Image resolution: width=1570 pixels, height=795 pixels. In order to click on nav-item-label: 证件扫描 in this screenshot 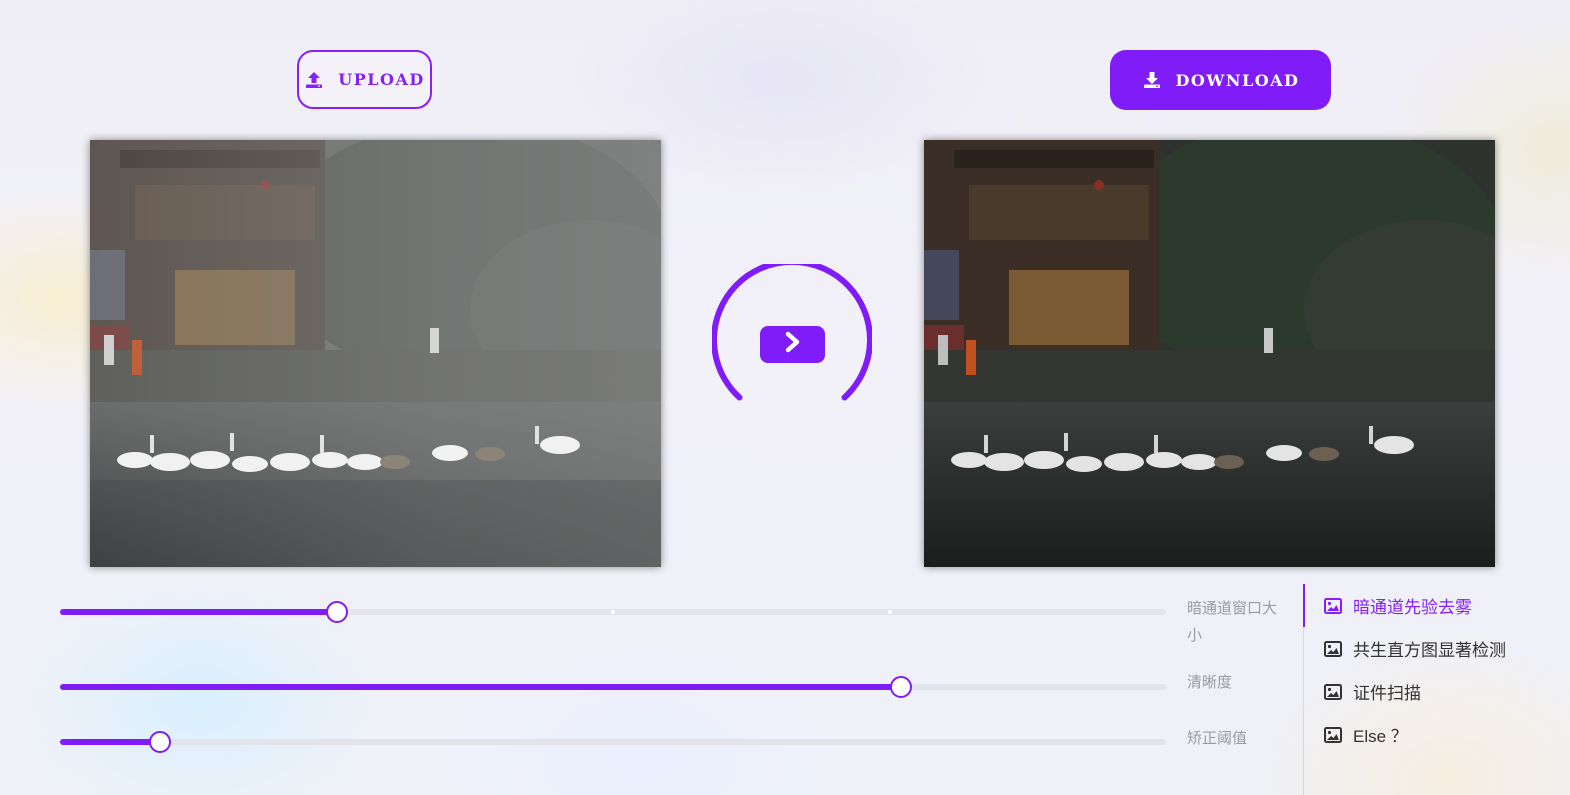, I will do `click(1387, 693)`.